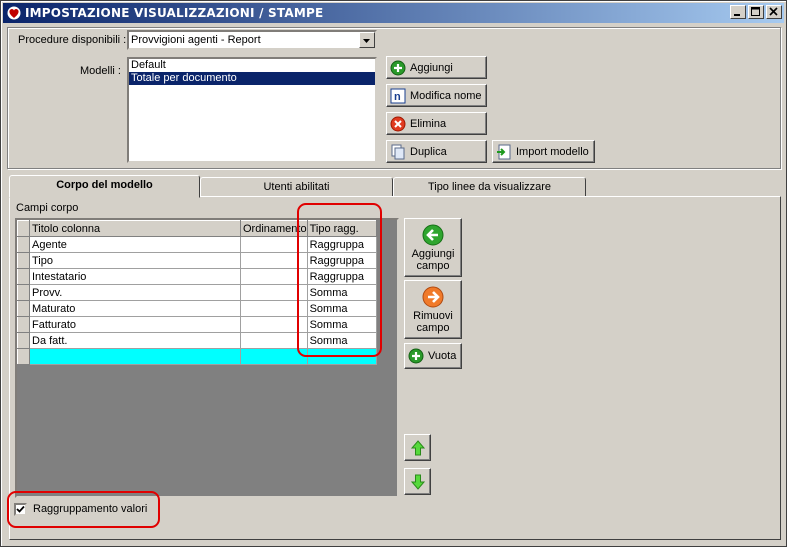 The height and width of the screenshot is (547, 787). I want to click on svg-text: n, so click(397, 97).